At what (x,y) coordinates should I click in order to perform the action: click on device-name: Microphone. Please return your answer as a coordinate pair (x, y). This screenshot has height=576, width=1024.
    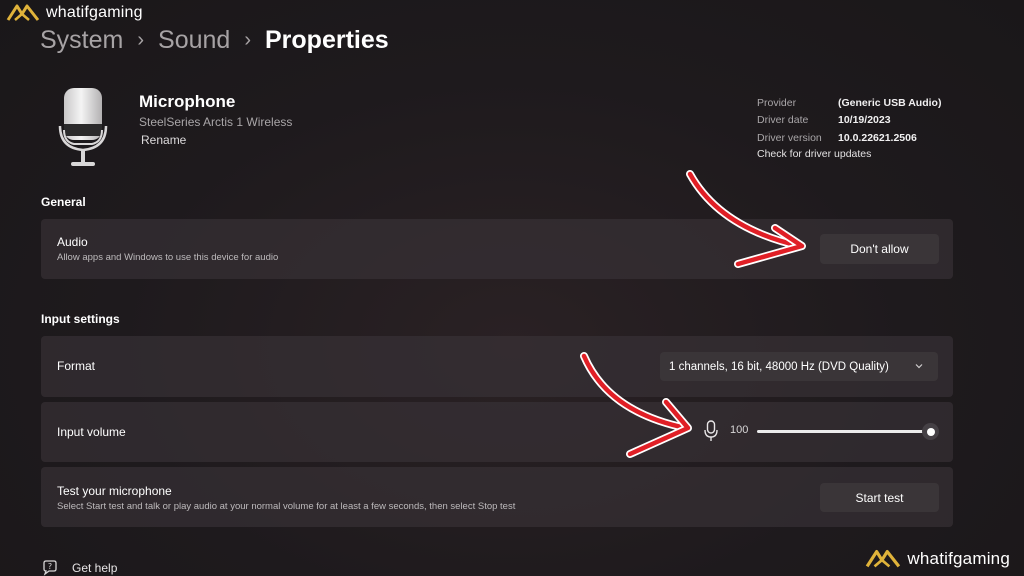
    Looking at the image, I should click on (187, 101).